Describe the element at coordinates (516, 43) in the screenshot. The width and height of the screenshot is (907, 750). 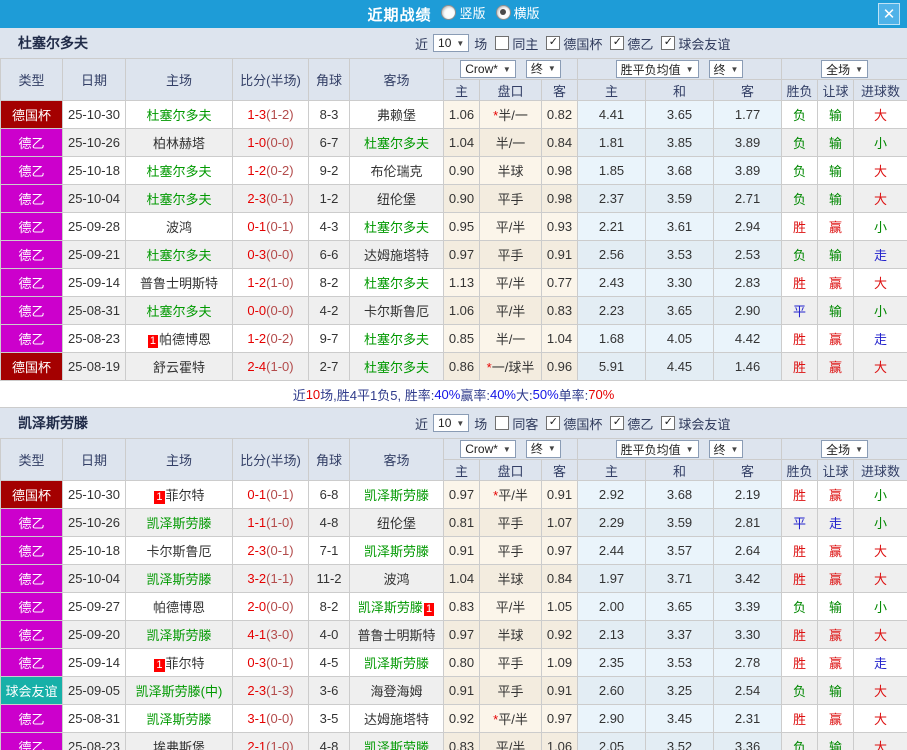
I see `filter-checkbox: 同主` at that location.